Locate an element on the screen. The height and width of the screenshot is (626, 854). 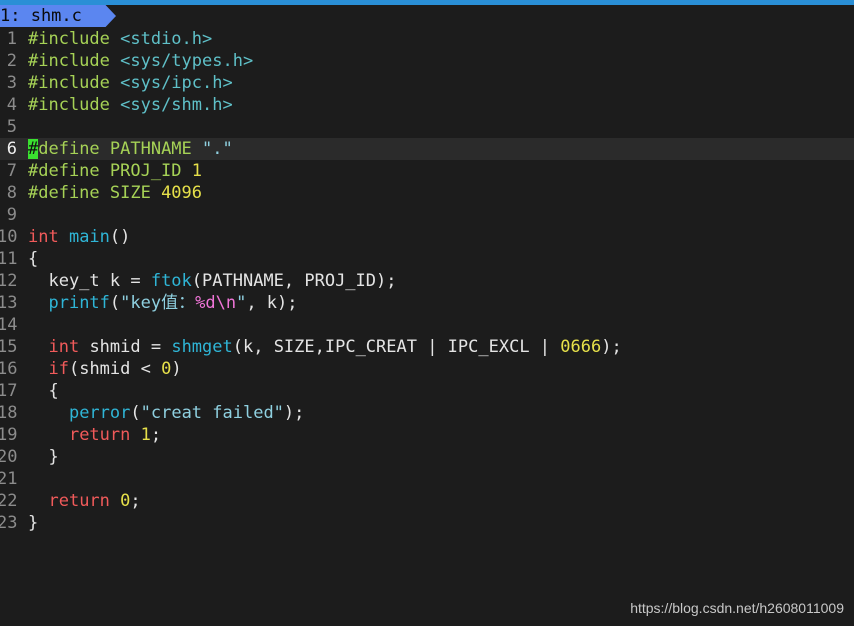
code-line: 12 key_t k = ftok(PATHNAME, PROJ_ID); is located at coordinates (427, 281).